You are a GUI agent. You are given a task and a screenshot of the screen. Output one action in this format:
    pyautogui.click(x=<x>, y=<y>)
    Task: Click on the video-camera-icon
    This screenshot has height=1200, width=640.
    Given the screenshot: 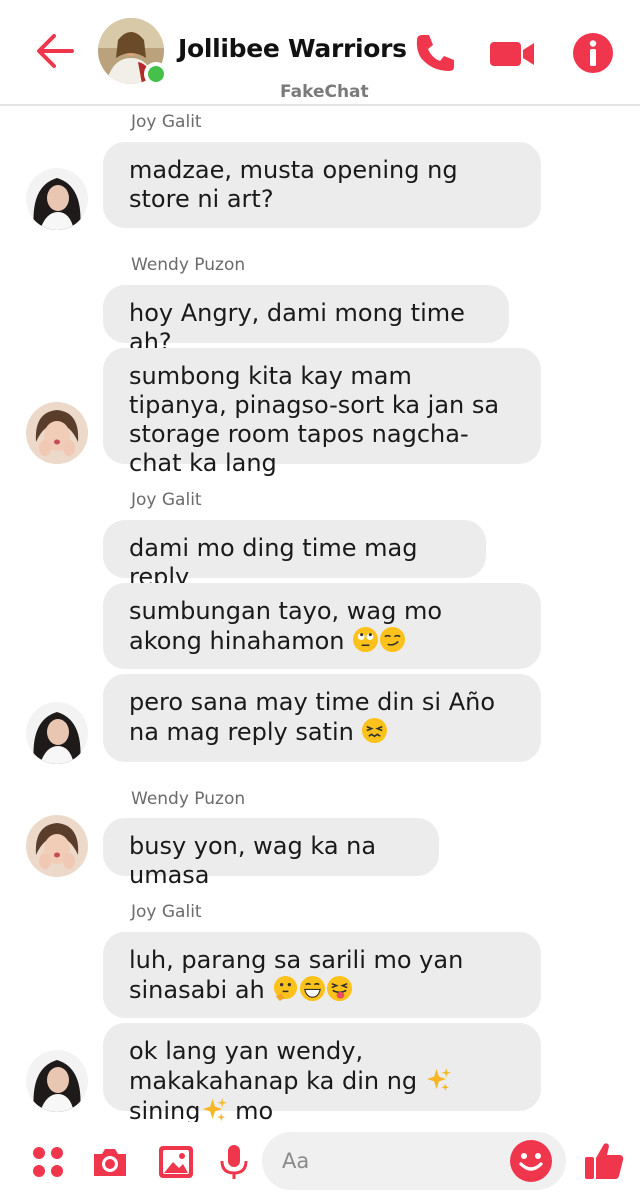 What is the action you would take?
    pyautogui.click(x=512, y=53)
    